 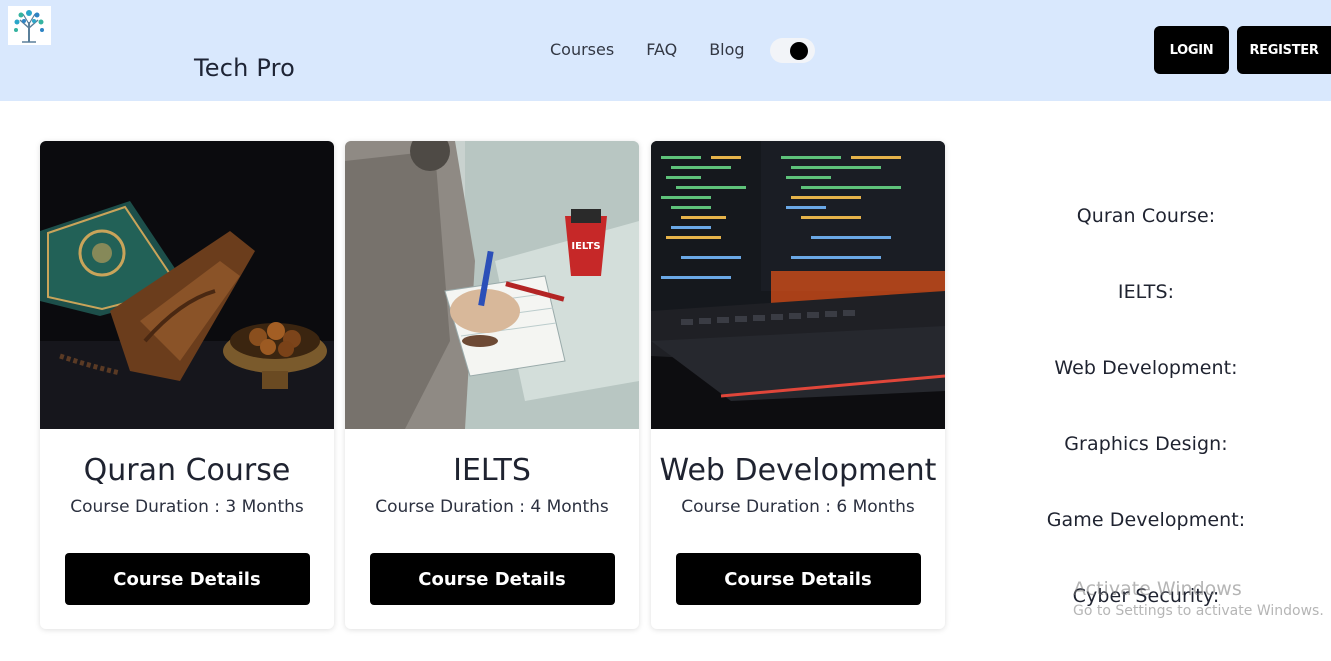 I want to click on theme-toggle, so click(x=792, y=50).